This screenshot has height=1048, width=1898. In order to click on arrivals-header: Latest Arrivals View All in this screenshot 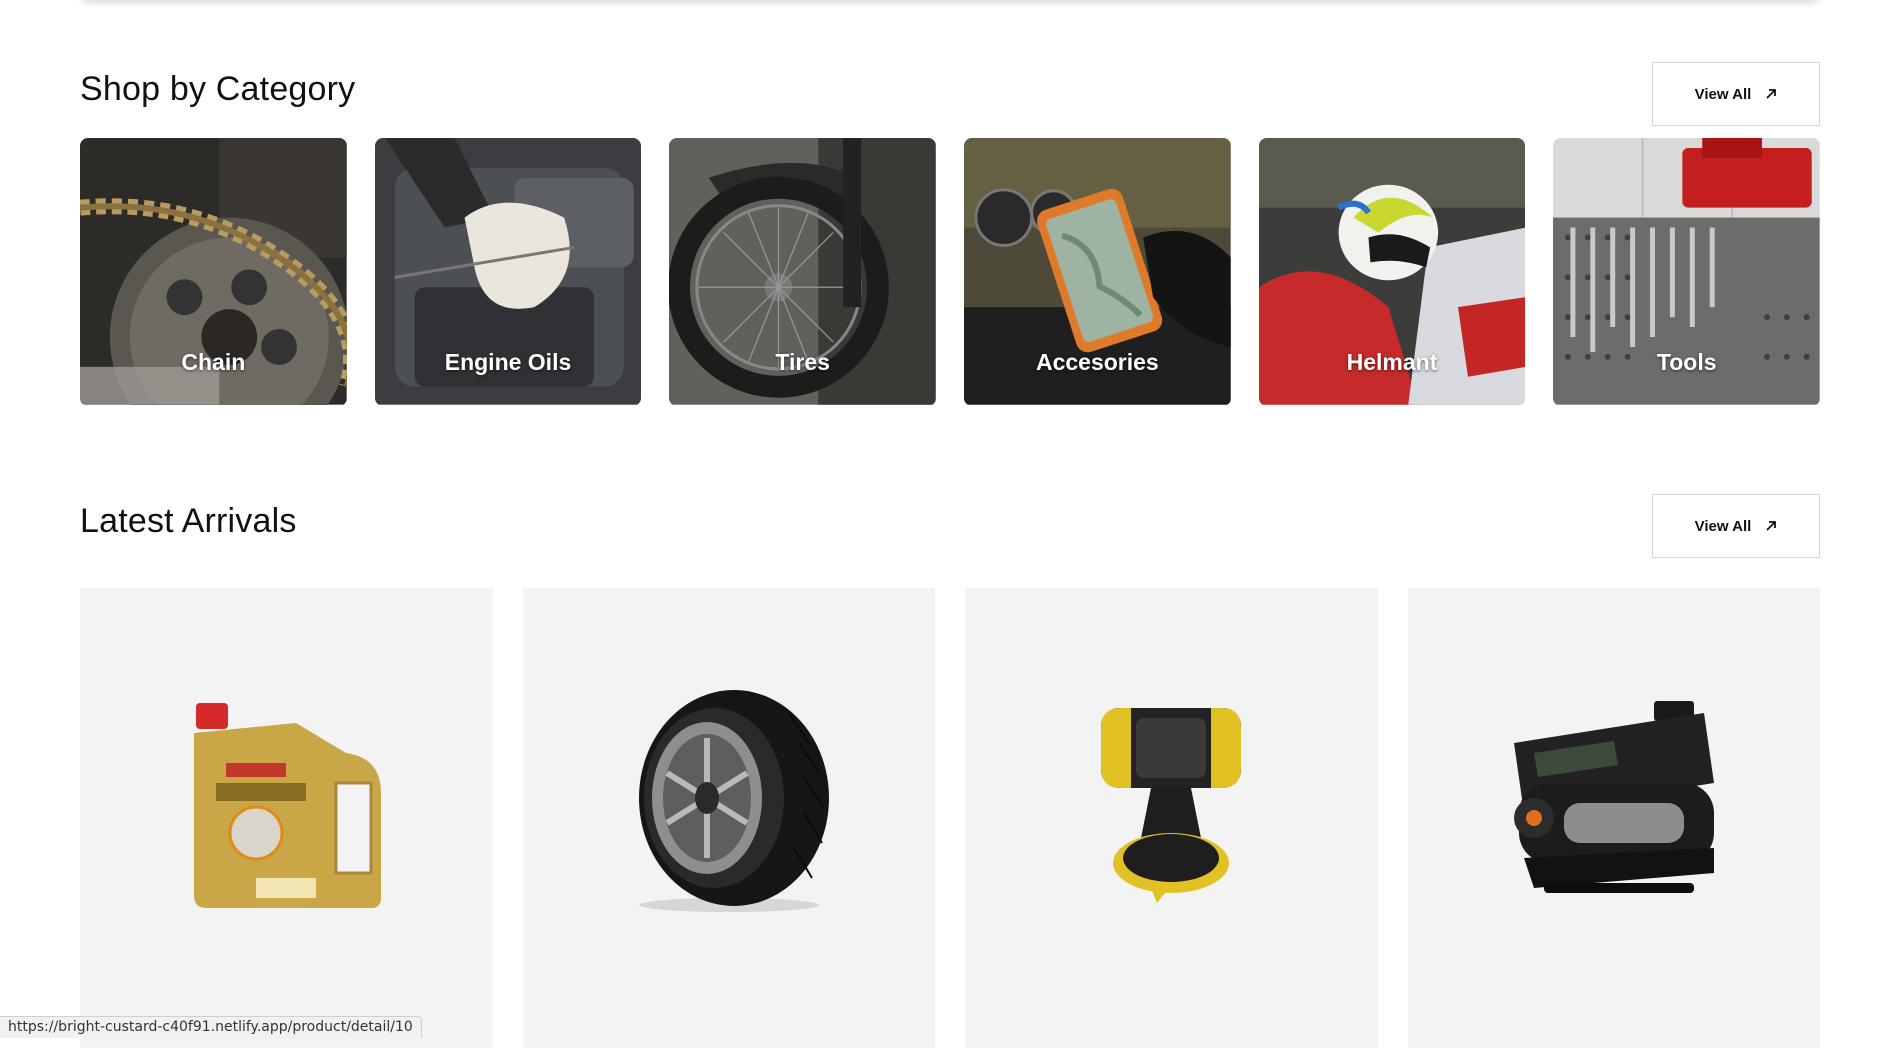, I will do `click(950, 534)`.